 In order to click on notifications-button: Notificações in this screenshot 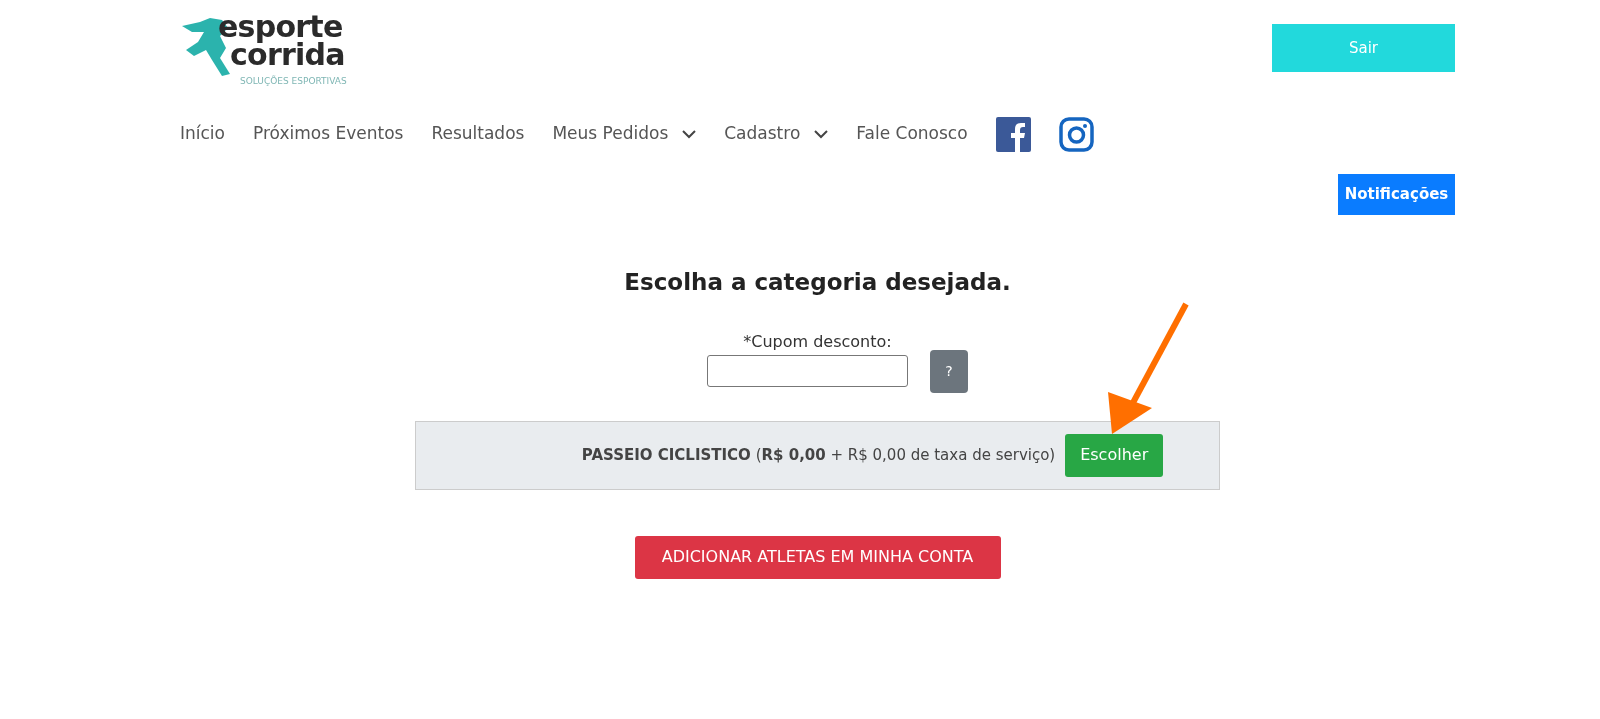, I will do `click(1396, 194)`.